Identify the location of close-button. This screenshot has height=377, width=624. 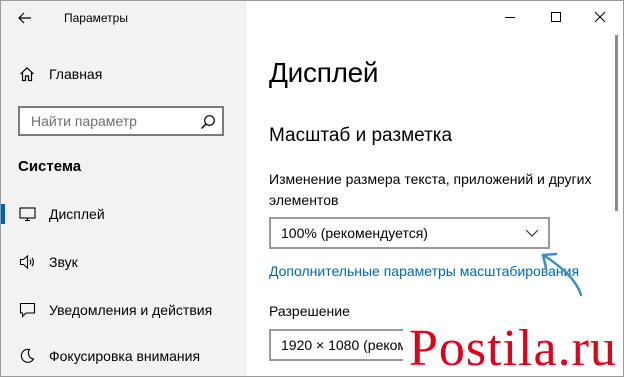
(600, 17).